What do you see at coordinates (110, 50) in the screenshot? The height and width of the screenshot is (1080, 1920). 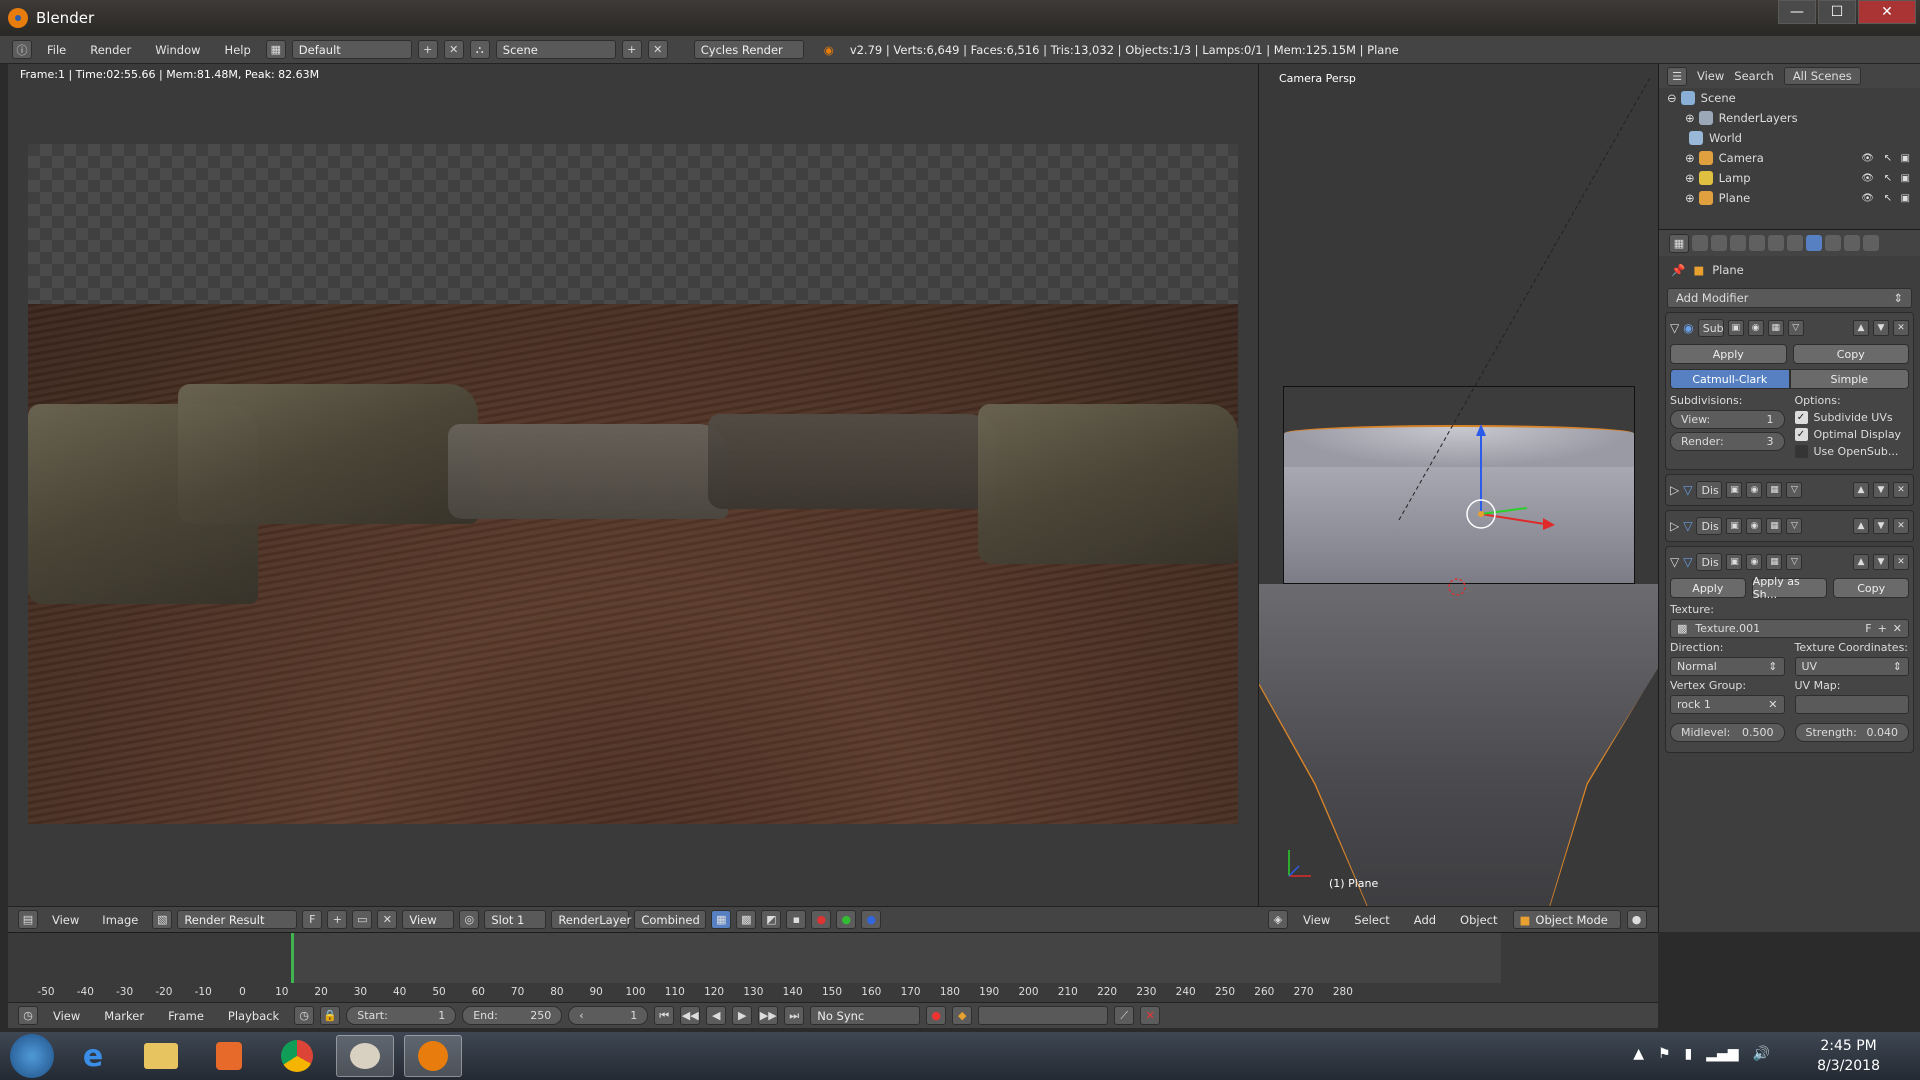 I see `menu-render: Render` at bounding box center [110, 50].